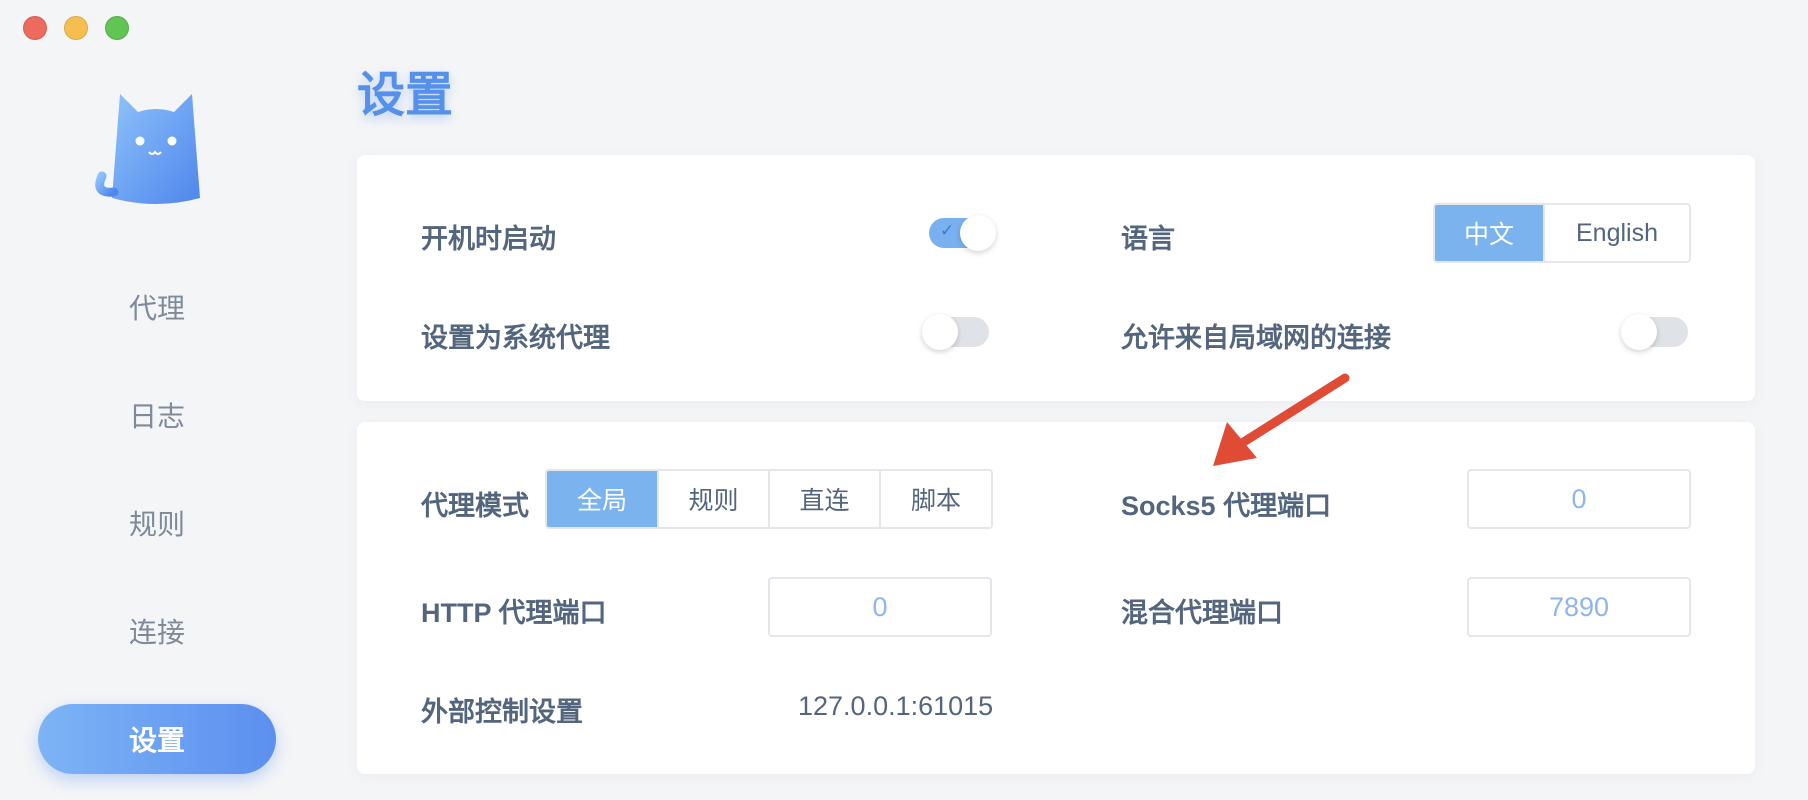  Describe the element at coordinates (896, 706) in the screenshot. I see `external-controller-value: 127.0.0.1:61015` at that location.